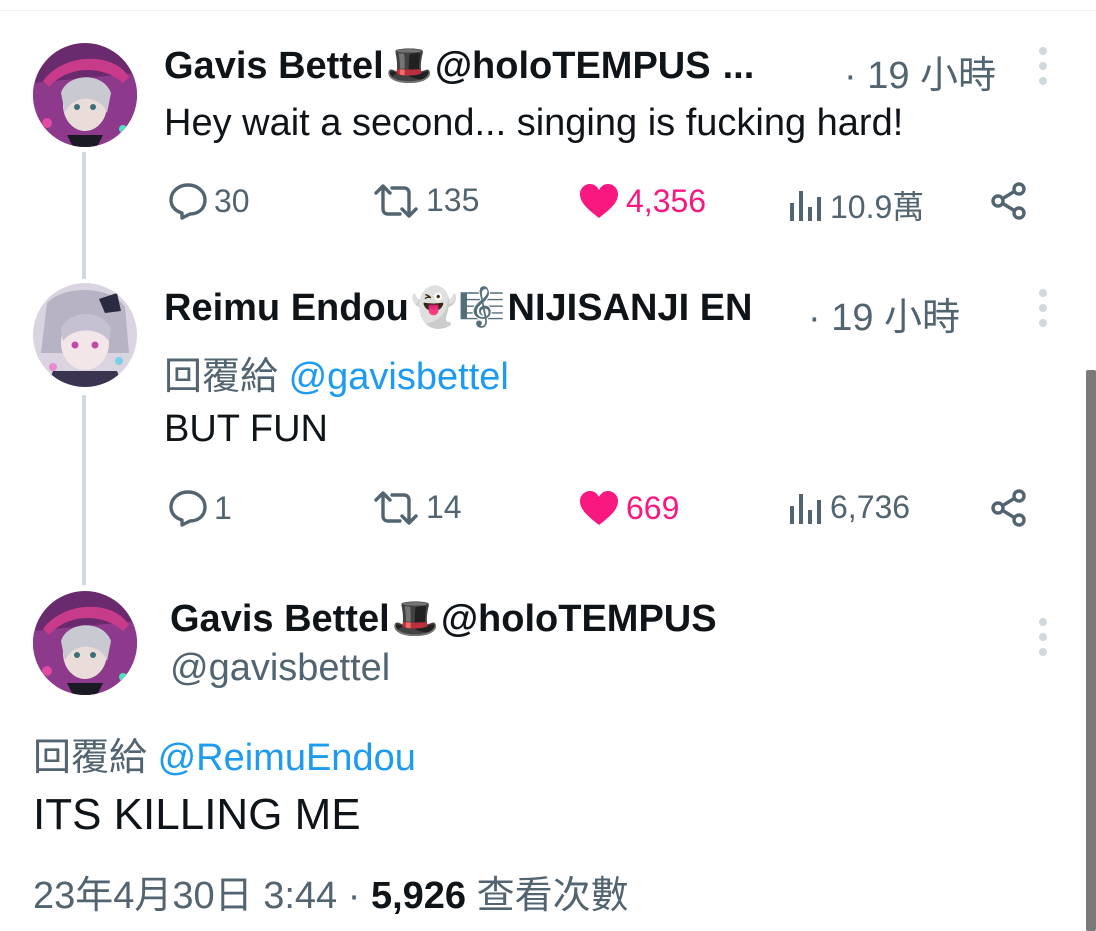  I want to click on tweet-author: Reimu Endou 👻🎼 NIJISANJI EN, so click(458, 308).